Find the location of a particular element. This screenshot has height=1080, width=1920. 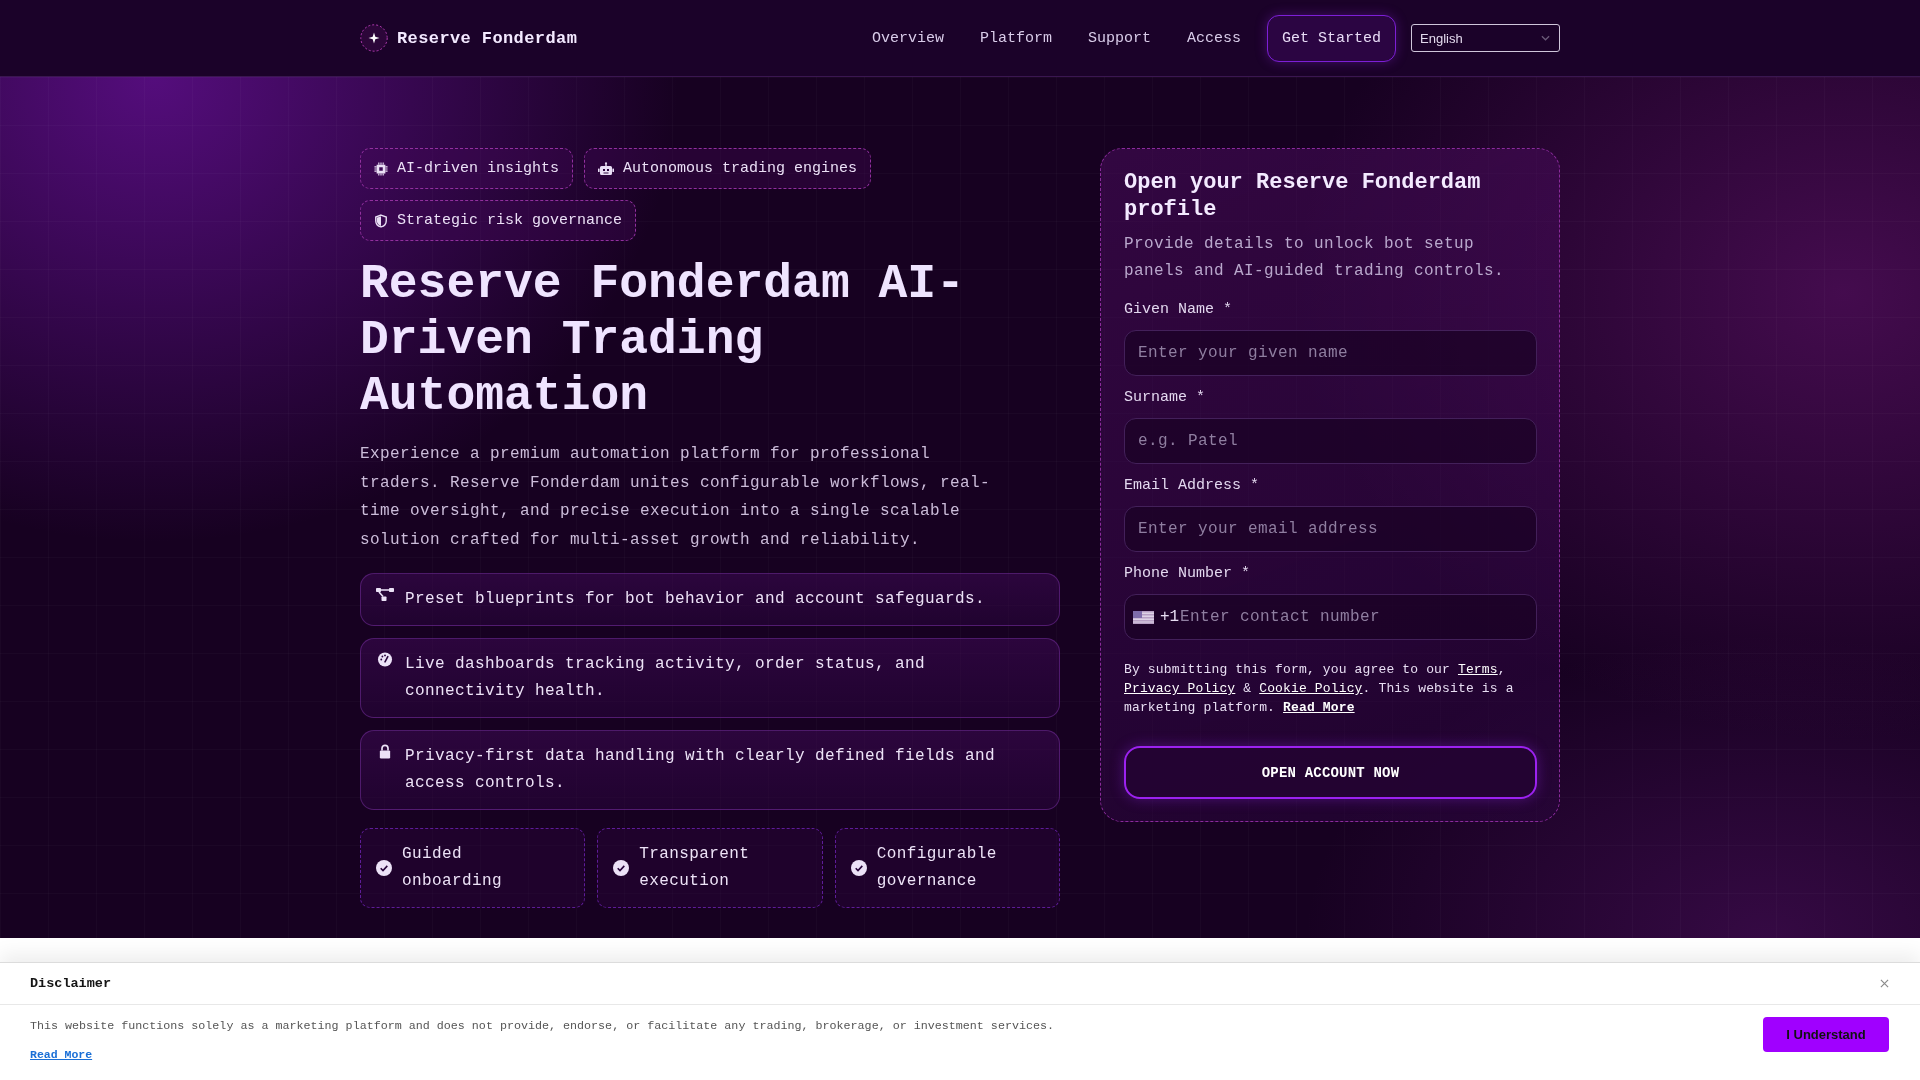

consent-text: By submitting this form, you agree to our Terms, Privacy Policy & Cookie Policy. This website is a marketing platform. Read More is located at coordinates (1319, 689).